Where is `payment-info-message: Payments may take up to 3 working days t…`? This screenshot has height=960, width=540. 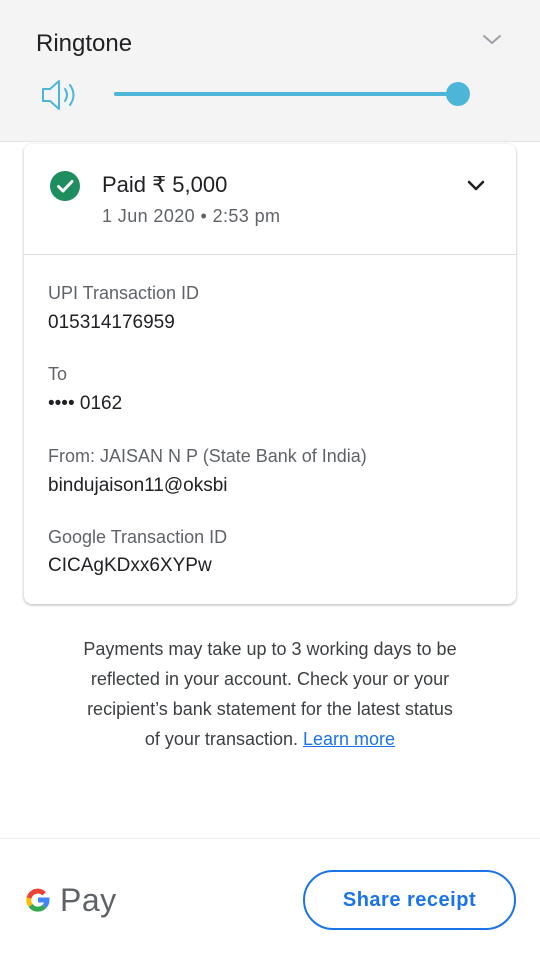
payment-info-message: Payments may take up to 3 working days t… is located at coordinates (270, 694).